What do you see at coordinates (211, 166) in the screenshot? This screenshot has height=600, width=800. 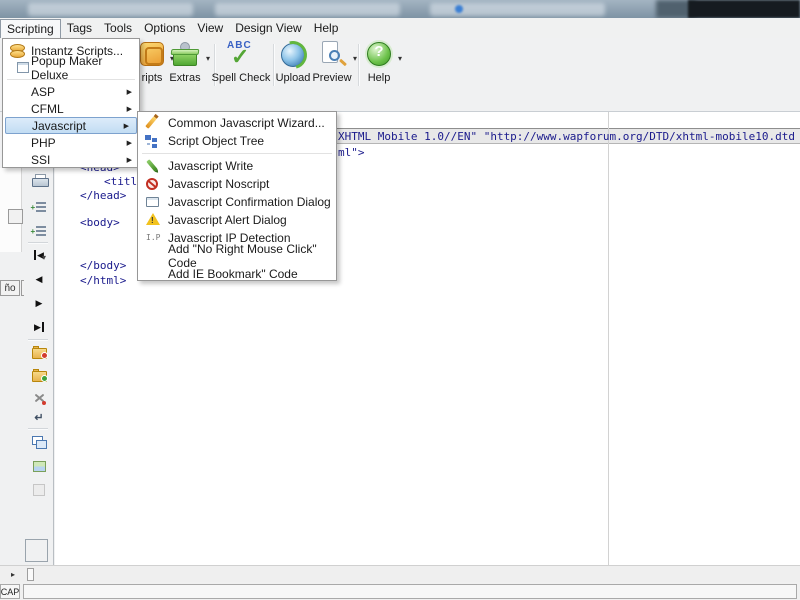 I see `menu-item-label: Javascript Write` at bounding box center [211, 166].